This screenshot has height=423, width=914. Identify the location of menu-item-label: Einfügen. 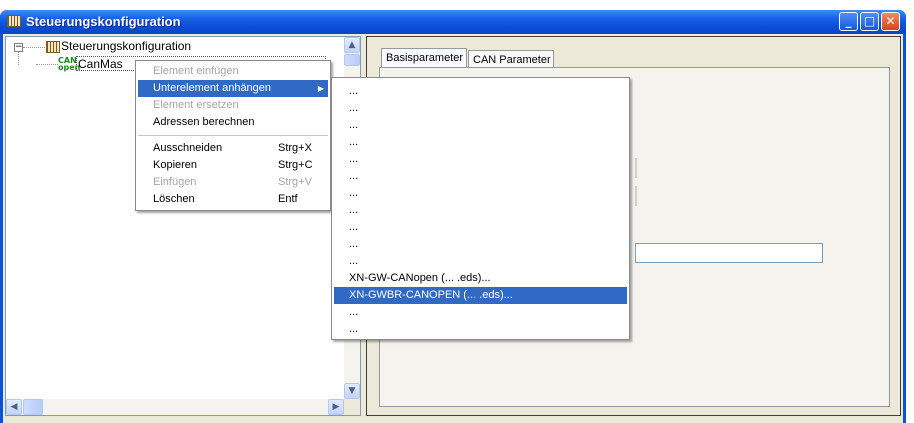
(175, 182).